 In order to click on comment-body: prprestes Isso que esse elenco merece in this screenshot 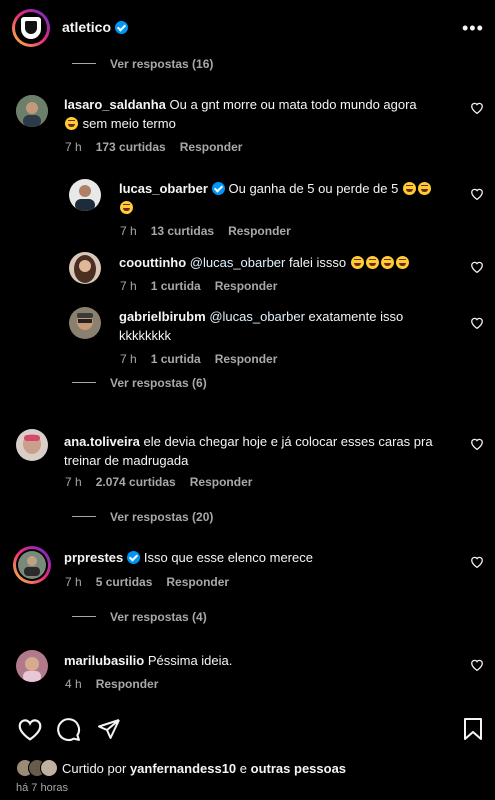, I will do `click(259, 557)`.